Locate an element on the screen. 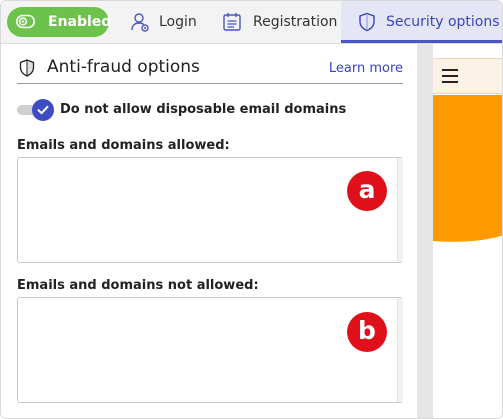 This screenshot has height=419, width=503. not-allowed-domains-label: Emails and domains not allowed: is located at coordinates (138, 285).